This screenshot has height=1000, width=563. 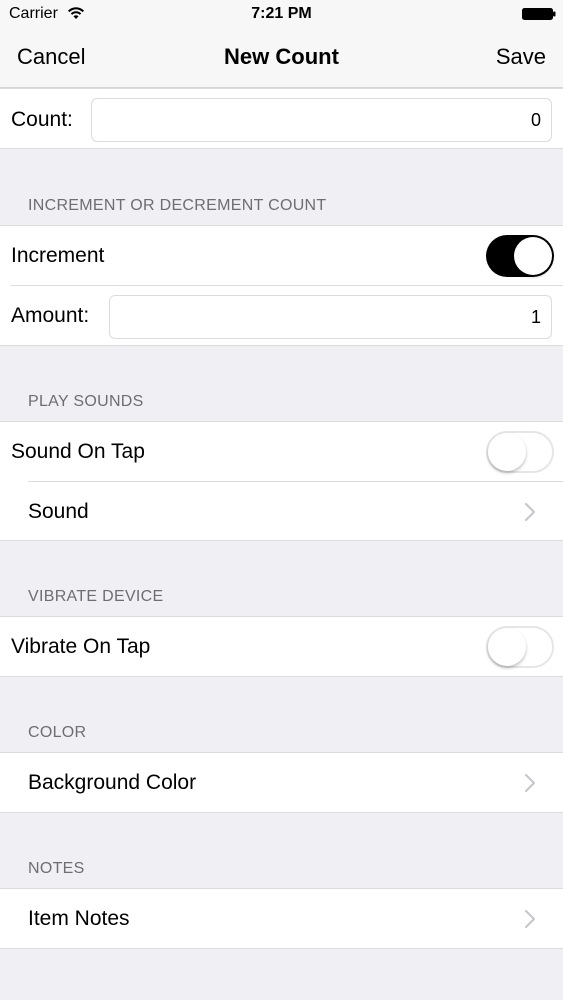 What do you see at coordinates (96, 596) in the screenshot?
I see `vibrate-section-header: VIBRATE DEVICE` at bounding box center [96, 596].